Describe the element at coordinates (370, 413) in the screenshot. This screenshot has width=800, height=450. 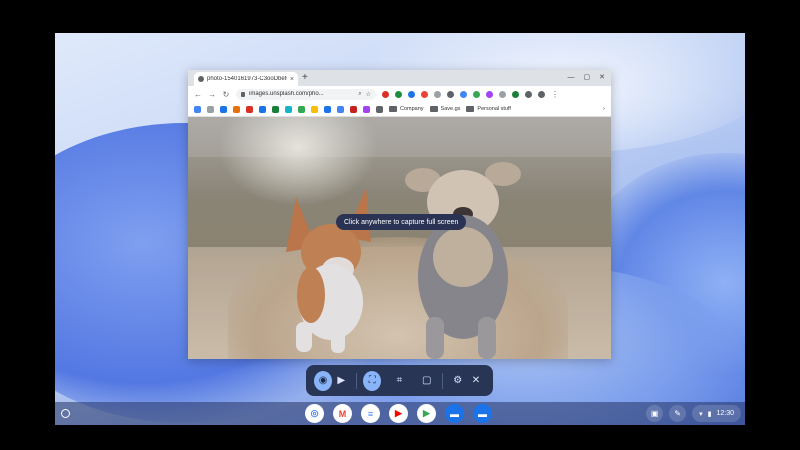
I see `docs-app-icon: ≡` at that location.